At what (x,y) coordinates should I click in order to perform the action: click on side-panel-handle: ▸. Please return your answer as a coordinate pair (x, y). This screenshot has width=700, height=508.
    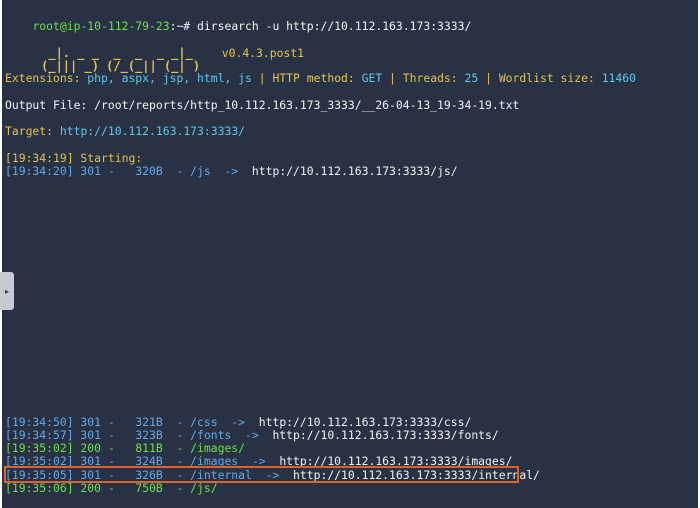
    Looking at the image, I should click on (7, 291).